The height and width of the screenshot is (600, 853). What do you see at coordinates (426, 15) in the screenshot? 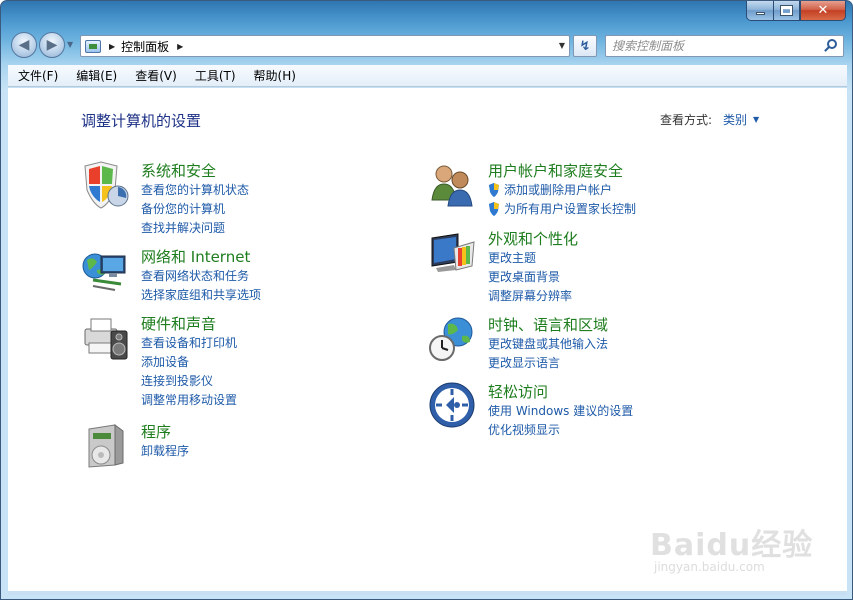
I see `title-bar: ✕` at bounding box center [426, 15].